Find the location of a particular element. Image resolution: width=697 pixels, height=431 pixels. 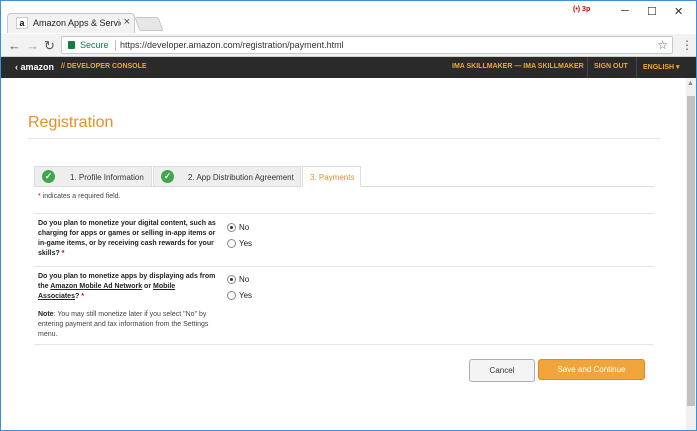

monetize-ads-no-radio: No is located at coordinates (238, 279).